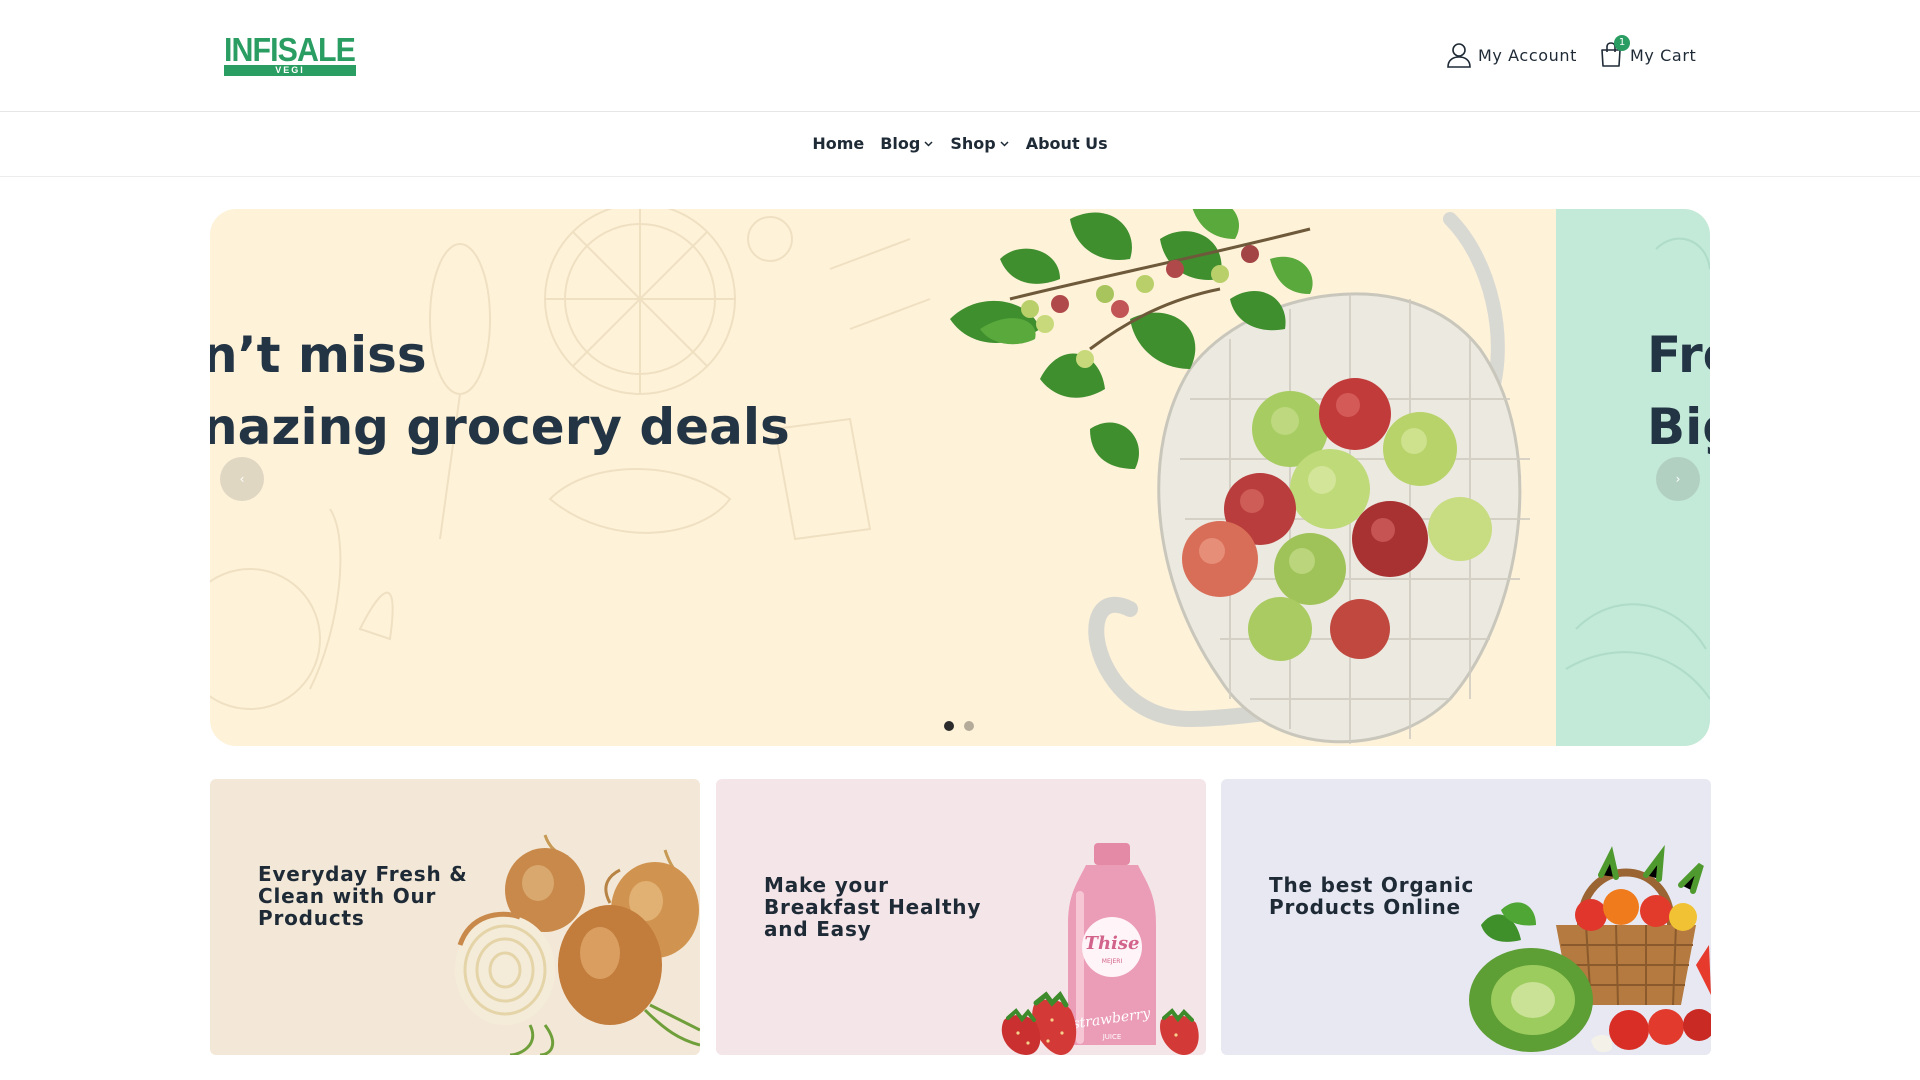 Image resolution: width=1920 pixels, height=1080 pixels. Describe the element at coordinates (1678, 479) in the screenshot. I see `slider-next-button: ›` at that location.